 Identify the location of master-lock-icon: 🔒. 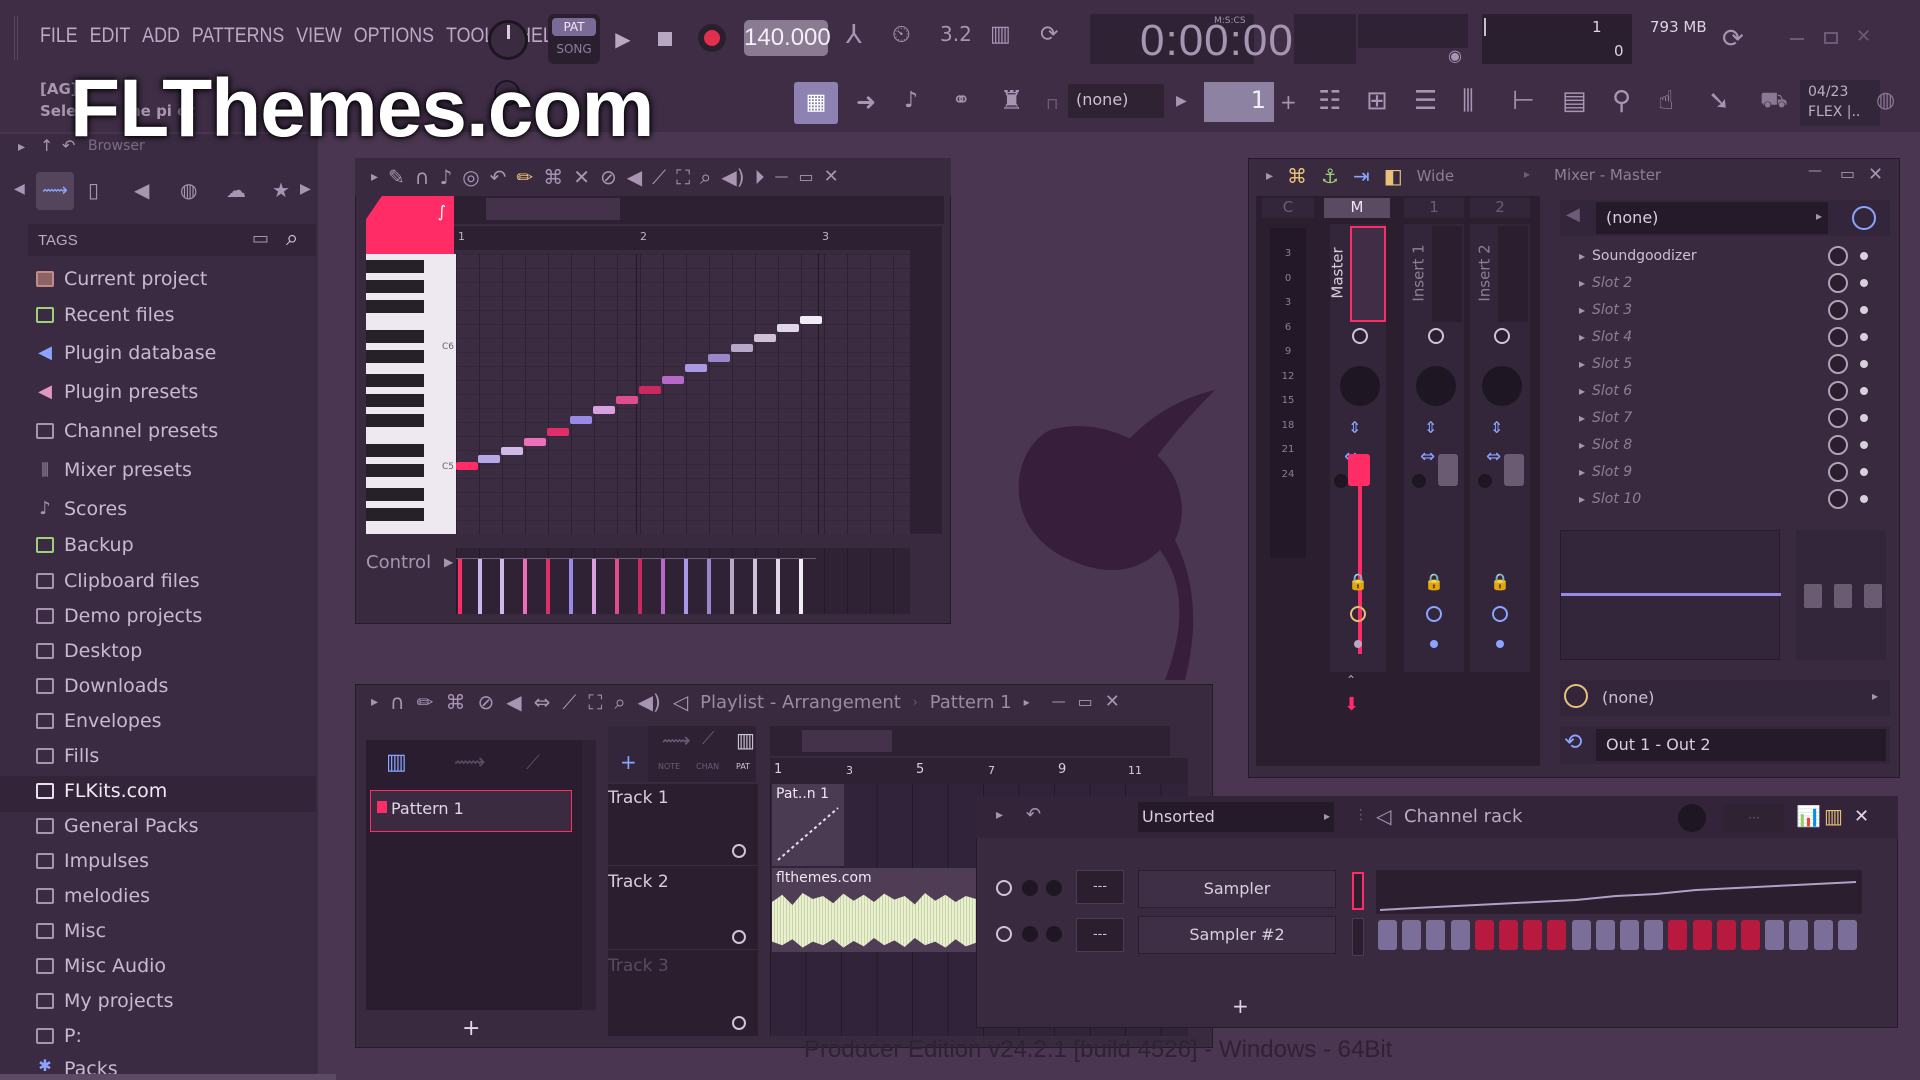
(1358, 582).